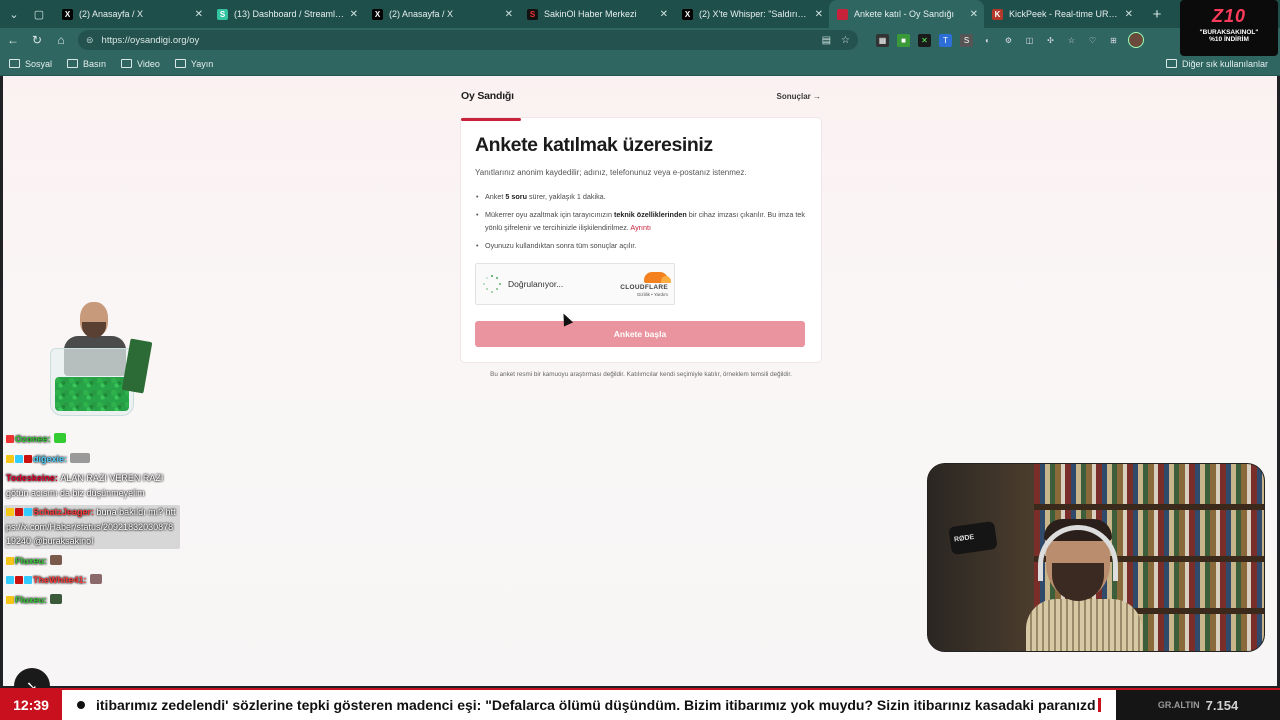 The width and height of the screenshot is (1280, 720). Describe the element at coordinates (468, 40) in the screenshot. I see `url-input: ⊜ https://oysandigi.org/oy ▤ ☆` at that location.